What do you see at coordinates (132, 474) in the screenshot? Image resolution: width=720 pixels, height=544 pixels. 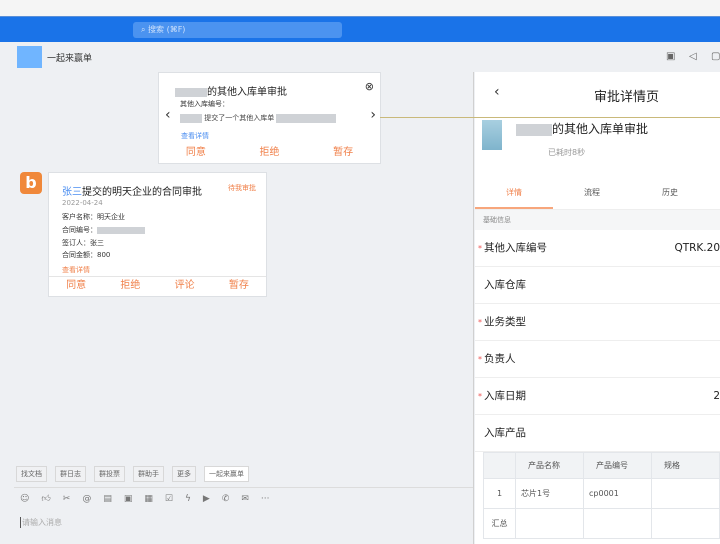 I see `quick-tags: 找文档 群日志 群投票 群助手 更多 一起来赢单` at bounding box center [132, 474].